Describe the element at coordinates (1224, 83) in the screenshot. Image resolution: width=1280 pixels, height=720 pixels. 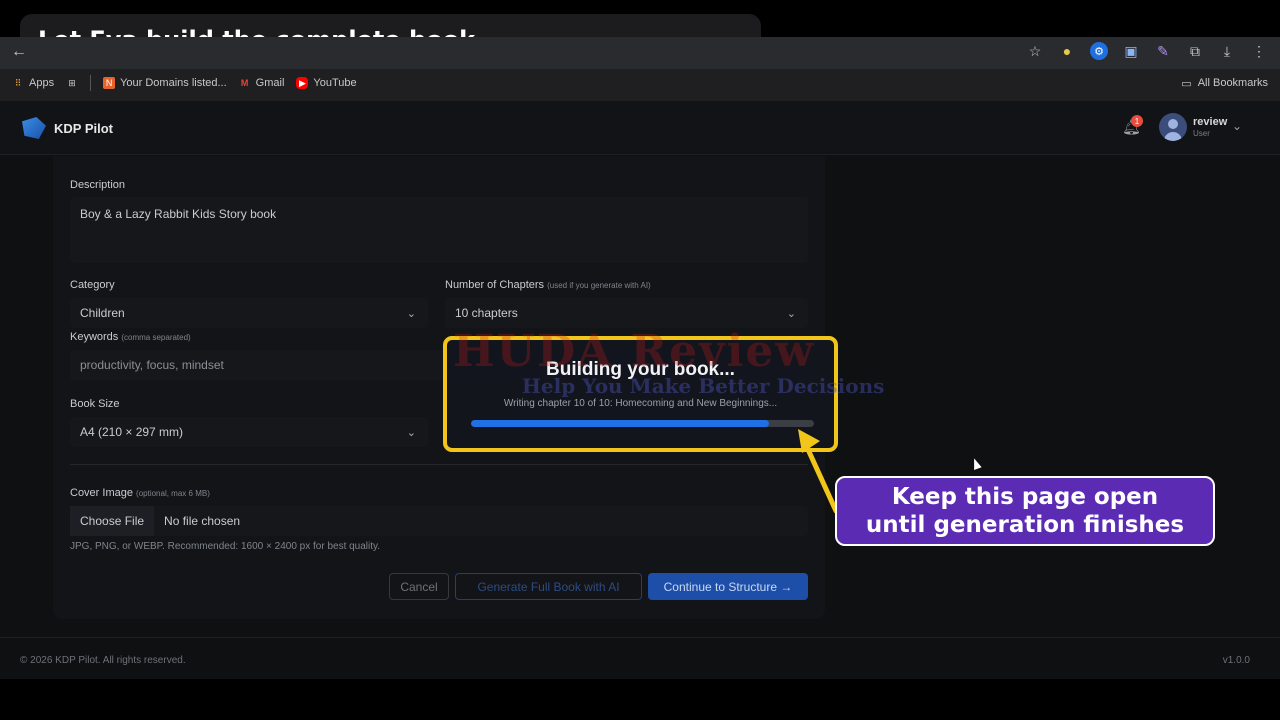
I see `all-bookmarks: ▭ All Bookmarks` at that location.